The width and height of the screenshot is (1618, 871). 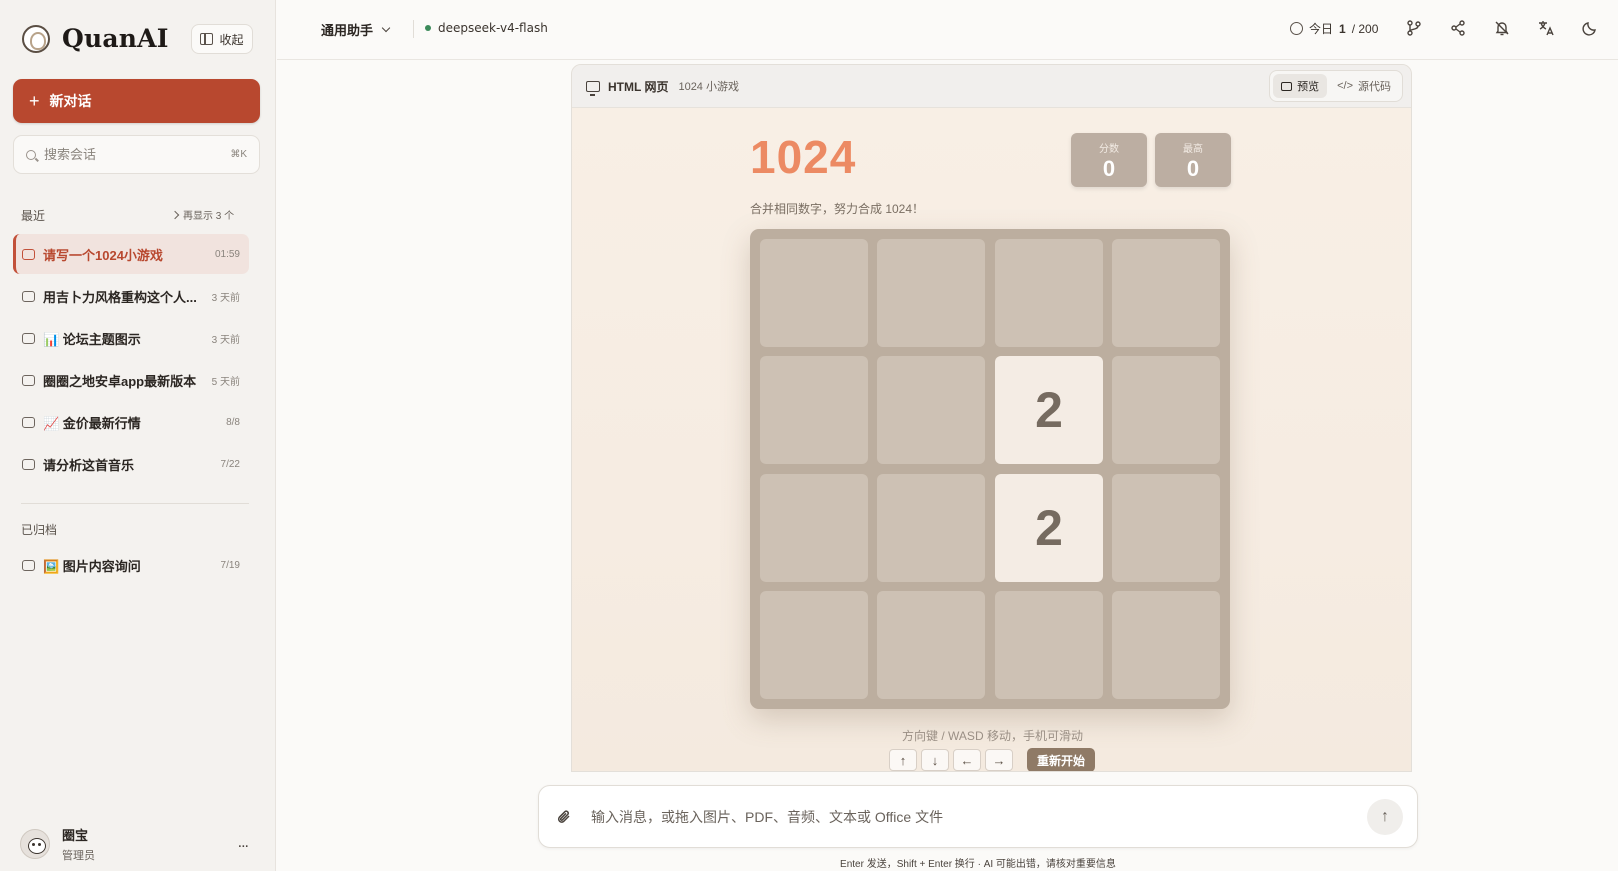 What do you see at coordinates (1049, 528) in the screenshot?
I see `tile-2: 2` at bounding box center [1049, 528].